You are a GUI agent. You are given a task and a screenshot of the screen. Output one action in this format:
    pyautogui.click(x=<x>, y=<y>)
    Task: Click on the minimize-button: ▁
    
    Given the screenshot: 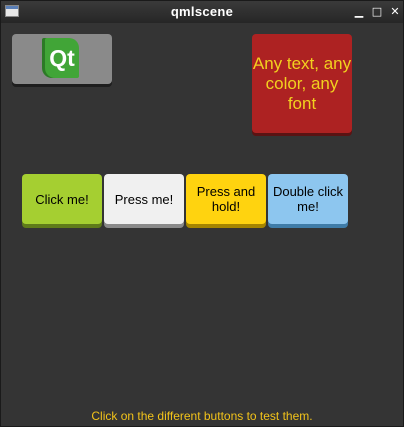 What is the action you would take?
    pyautogui.click(x=359, y=12)
    